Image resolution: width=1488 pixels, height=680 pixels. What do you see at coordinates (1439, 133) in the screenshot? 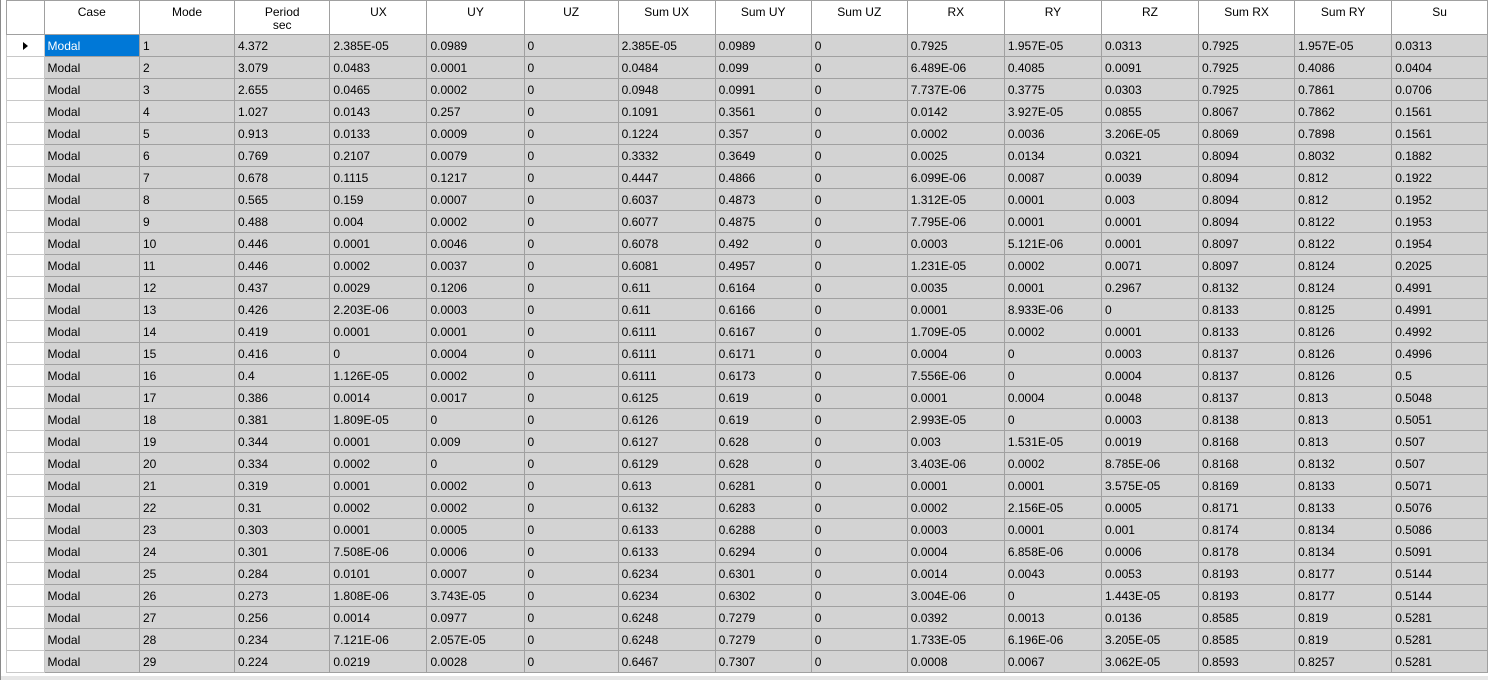
I see `table-cell: 0.1561` at bounding box center [1439, 133].